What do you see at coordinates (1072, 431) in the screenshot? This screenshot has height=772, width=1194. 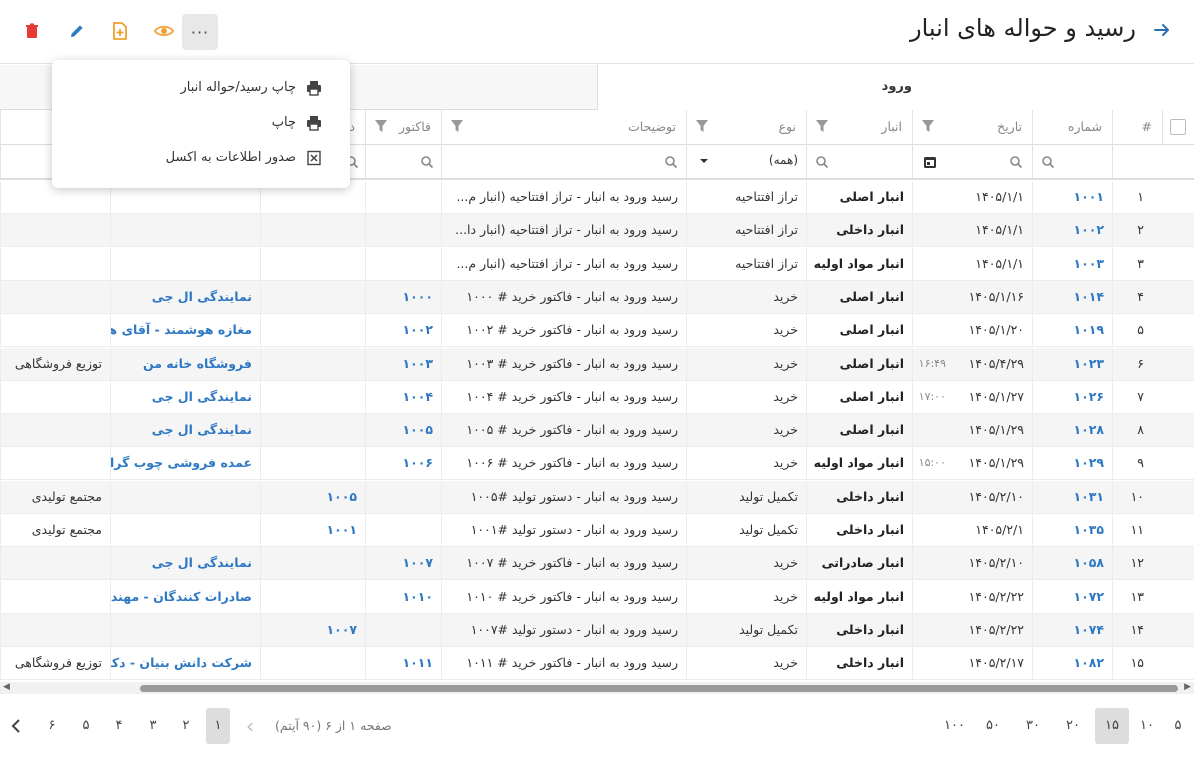 I see `cell-num: ۱۰۲۸` at bounding box center [1072, 431].